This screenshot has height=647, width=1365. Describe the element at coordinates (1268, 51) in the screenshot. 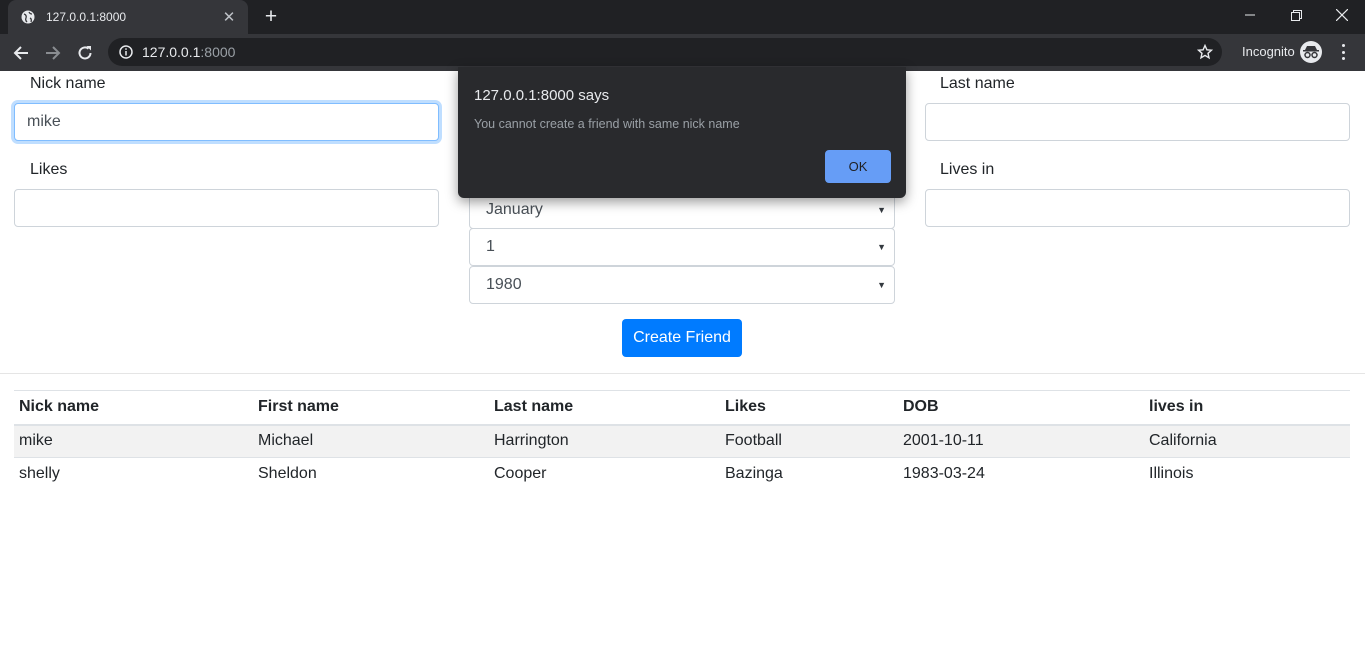

I see `incognito-label: Incognito` at that location.